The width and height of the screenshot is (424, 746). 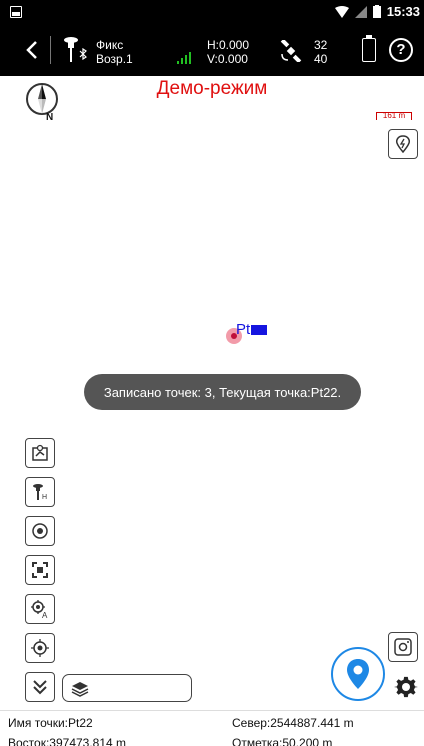 What do you see at coordinates (42, 102) in the screenshot?
I see `compass-icon: N` at bounding box center [42, 102].